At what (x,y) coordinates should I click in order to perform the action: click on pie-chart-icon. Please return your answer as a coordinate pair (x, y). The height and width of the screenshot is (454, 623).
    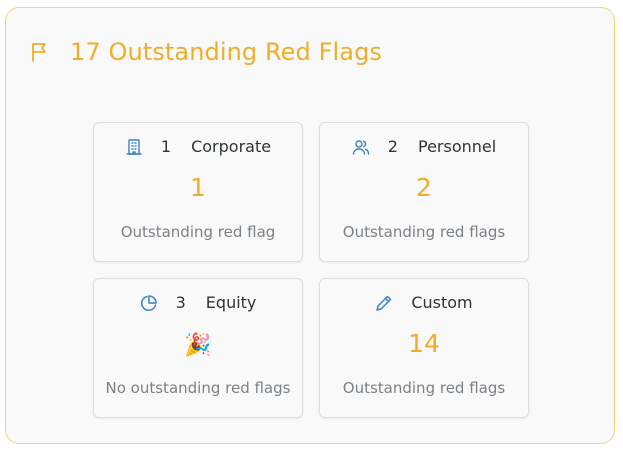
    Looking at the image, I should click on (149, 303).